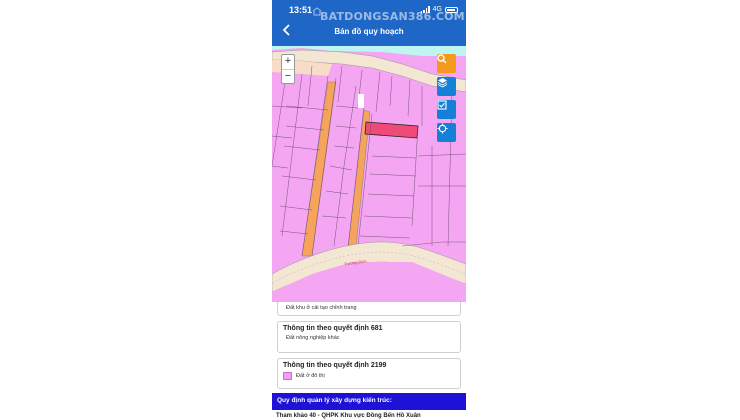 This screenshot has height=420, width=740. What do you see at coordinates (369, 401) in the screenshot?
I see `section-header: Quy định quản lý xây dựng kiến trúc:` at bounding box center [369, 401].